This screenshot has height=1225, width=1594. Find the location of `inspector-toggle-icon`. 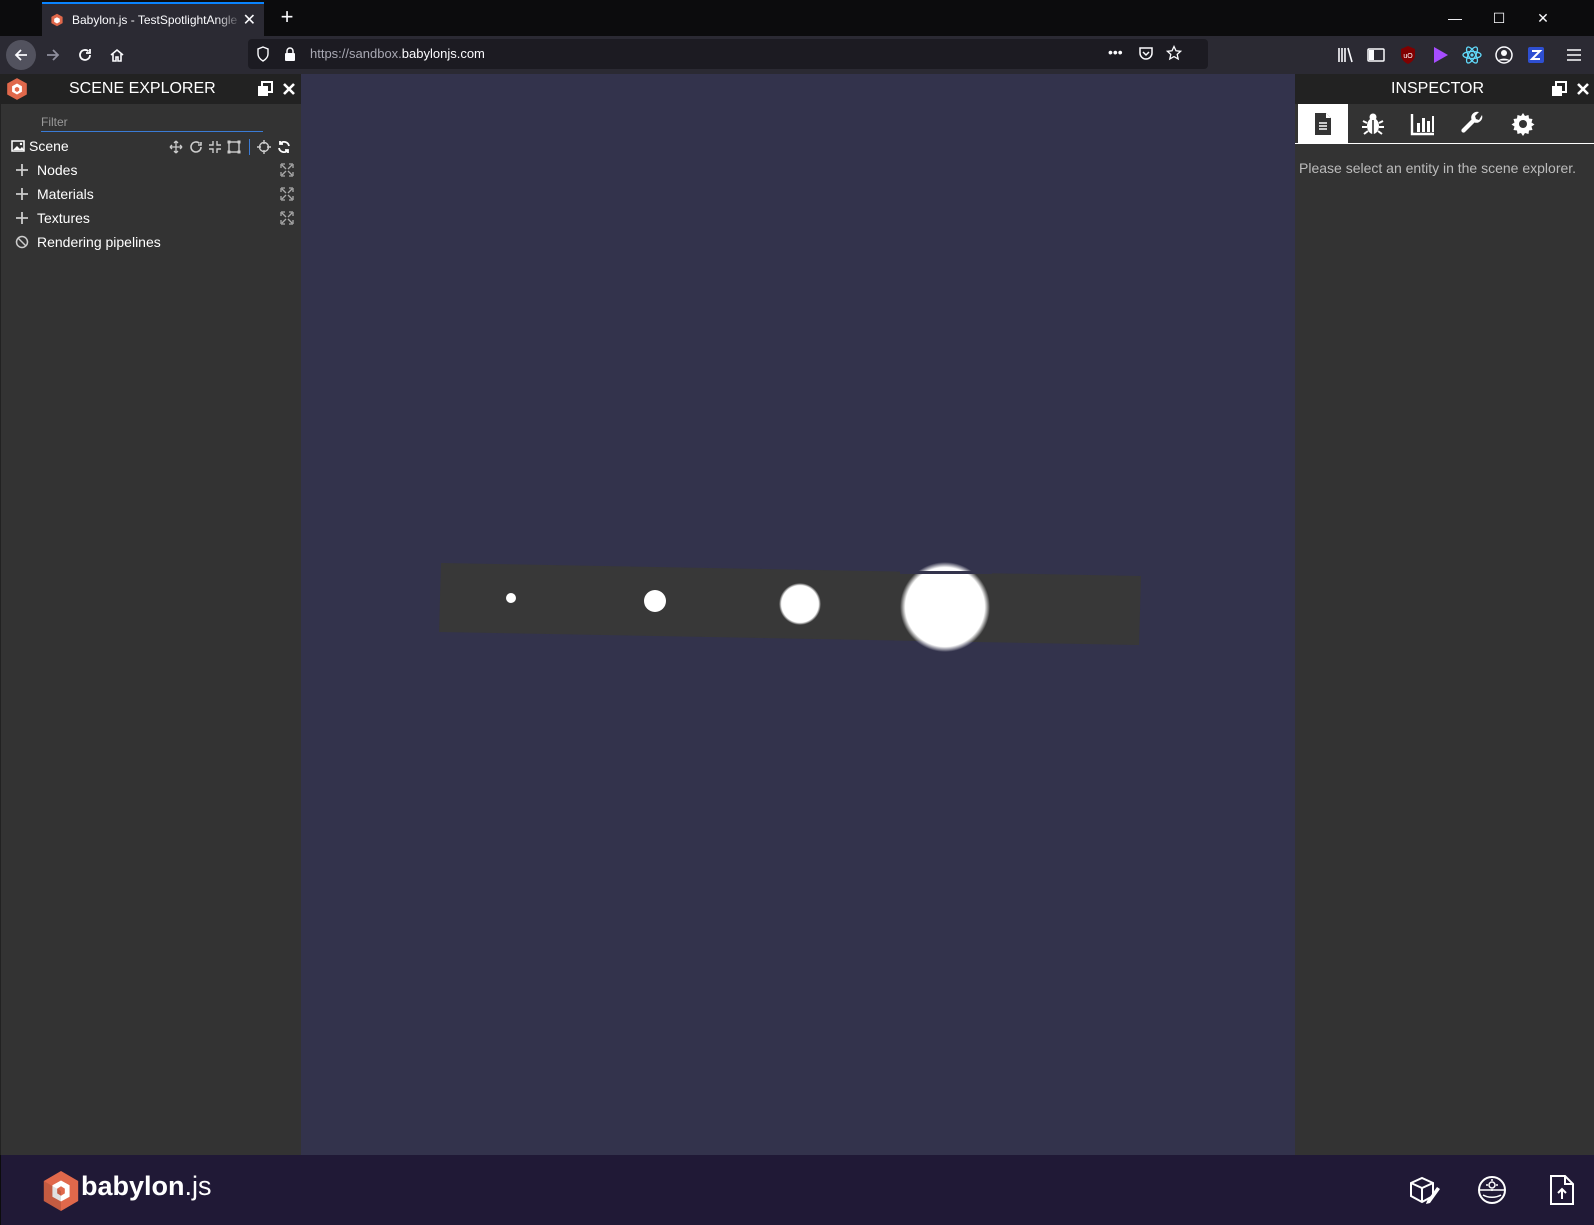

inspector-toggle-icon is located at coordinates (1424, 1190).